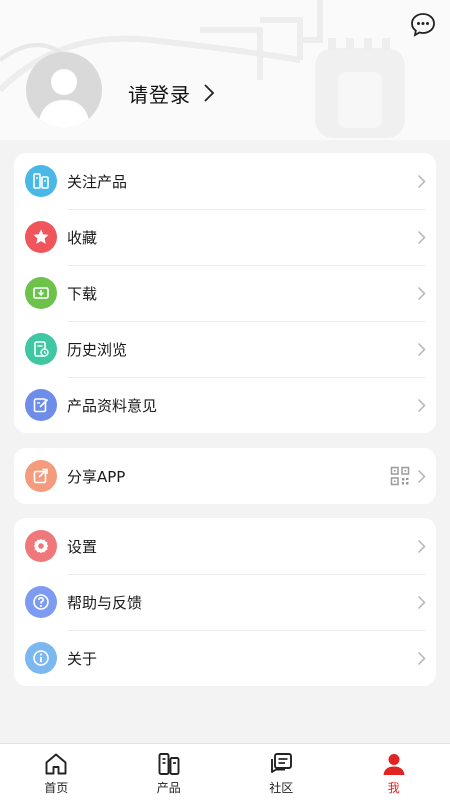 The image size is (450, 800). I want to click on tab-label: 我, so click(393, 788).